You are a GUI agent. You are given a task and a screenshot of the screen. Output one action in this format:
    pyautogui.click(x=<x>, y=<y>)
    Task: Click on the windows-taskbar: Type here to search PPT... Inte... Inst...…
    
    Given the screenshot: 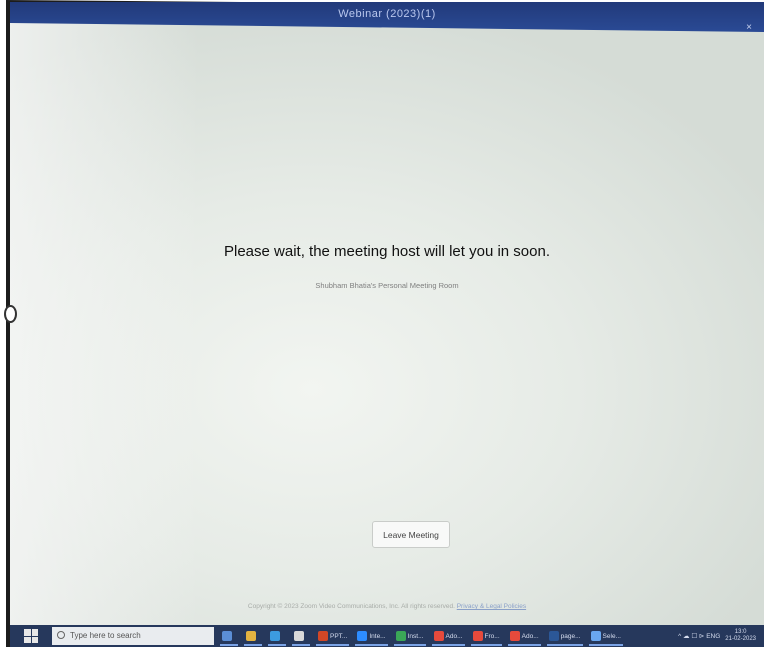 What is the action you would take?
    pyautogui.click(x=387, y=636)
    